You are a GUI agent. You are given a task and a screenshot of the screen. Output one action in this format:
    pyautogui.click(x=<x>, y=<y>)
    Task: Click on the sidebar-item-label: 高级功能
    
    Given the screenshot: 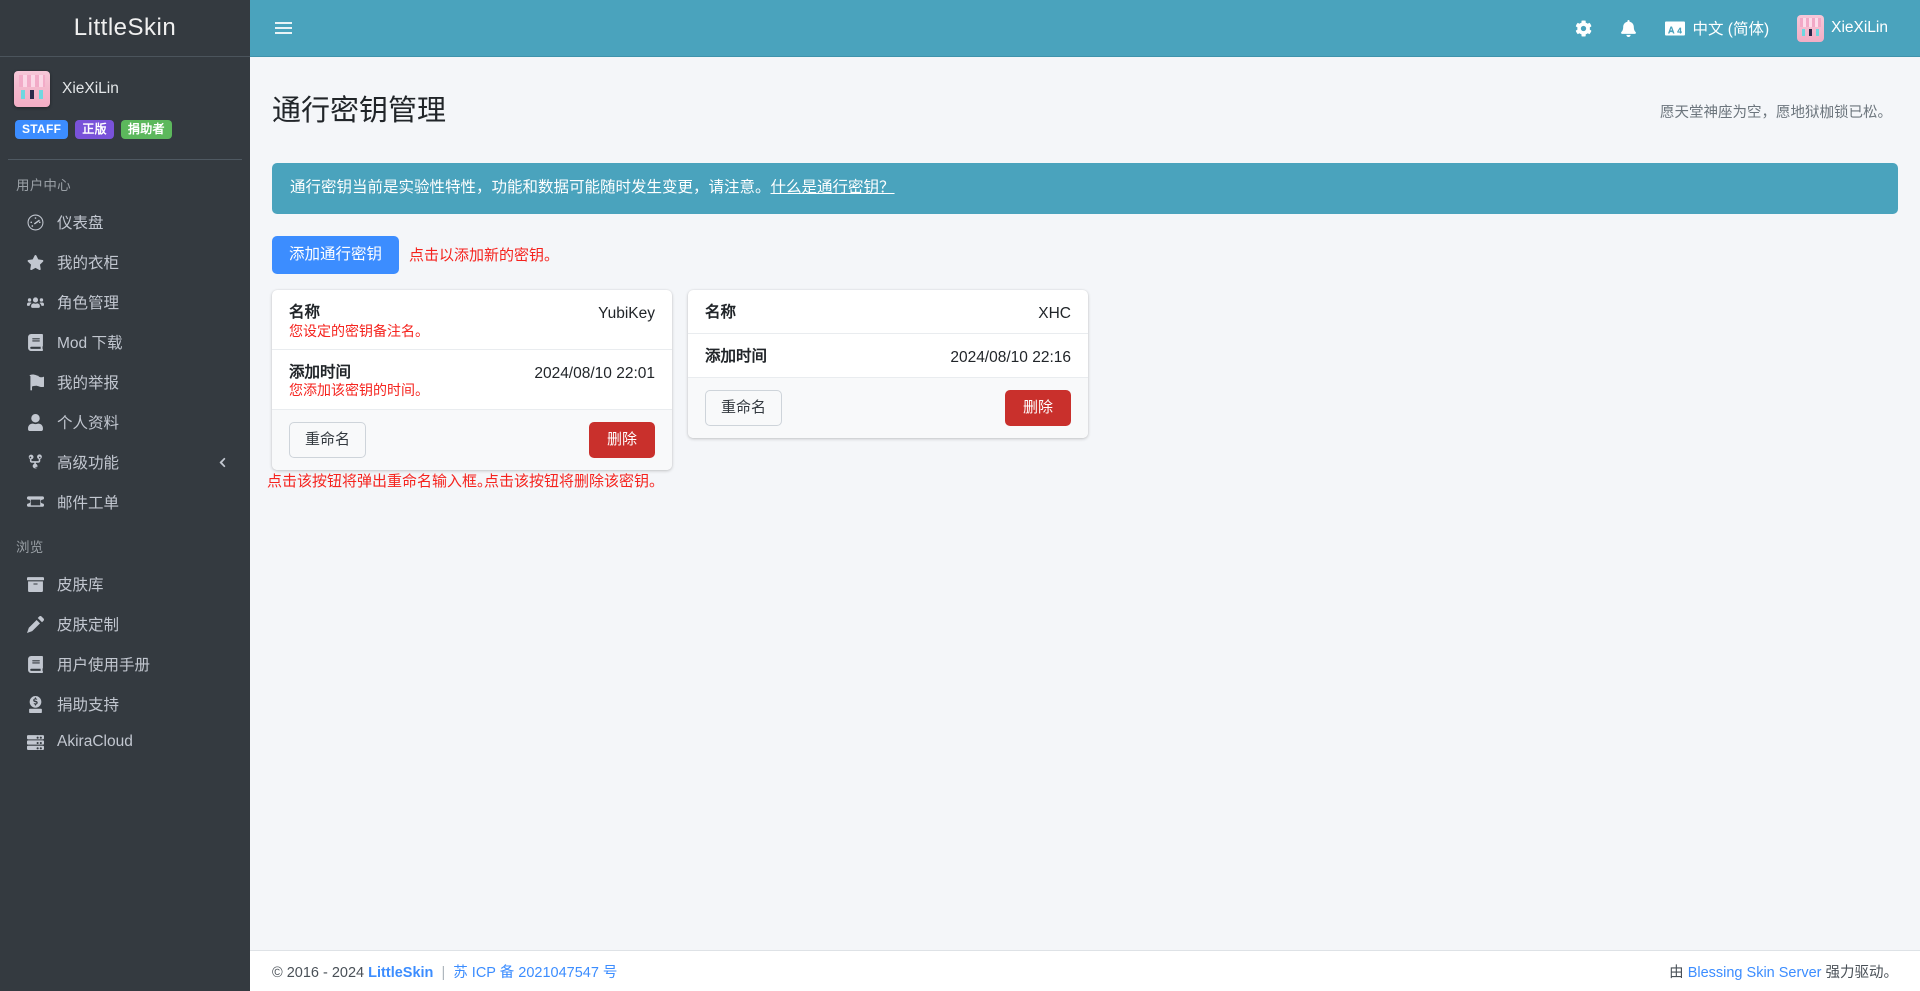 What is the action you would take?
    pyautogui.click(x=88, y=463)
    